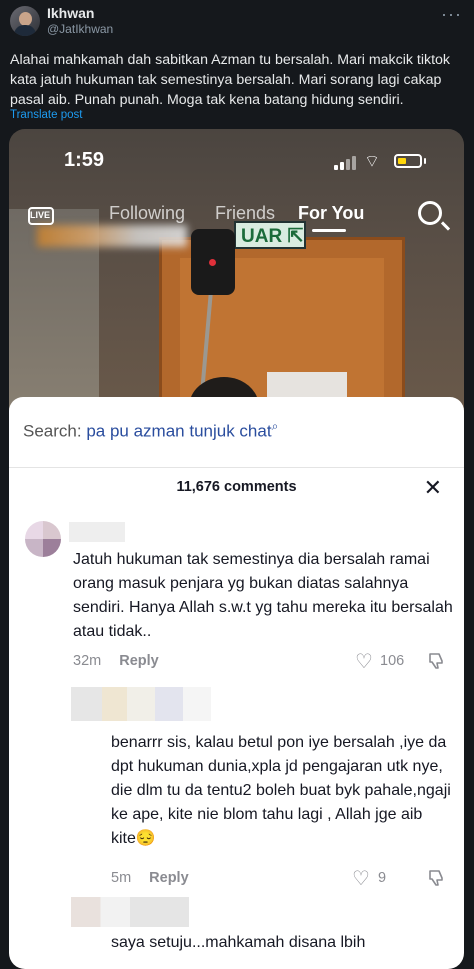 The width and height of the screenshot is (474, 969). Describe the element at coordinates (238, 942) in the screenshot. I see `reply-text: saya setuju...mahkamah disana lbih` at that location.